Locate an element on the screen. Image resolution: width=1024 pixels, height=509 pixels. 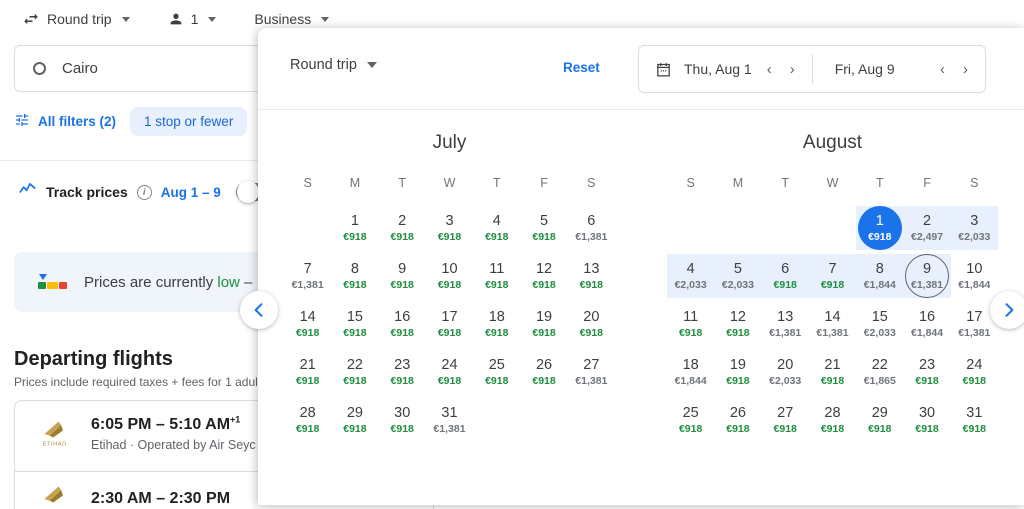
calendar-day-cell: 9 €918 is located at coordinates (402, 276).